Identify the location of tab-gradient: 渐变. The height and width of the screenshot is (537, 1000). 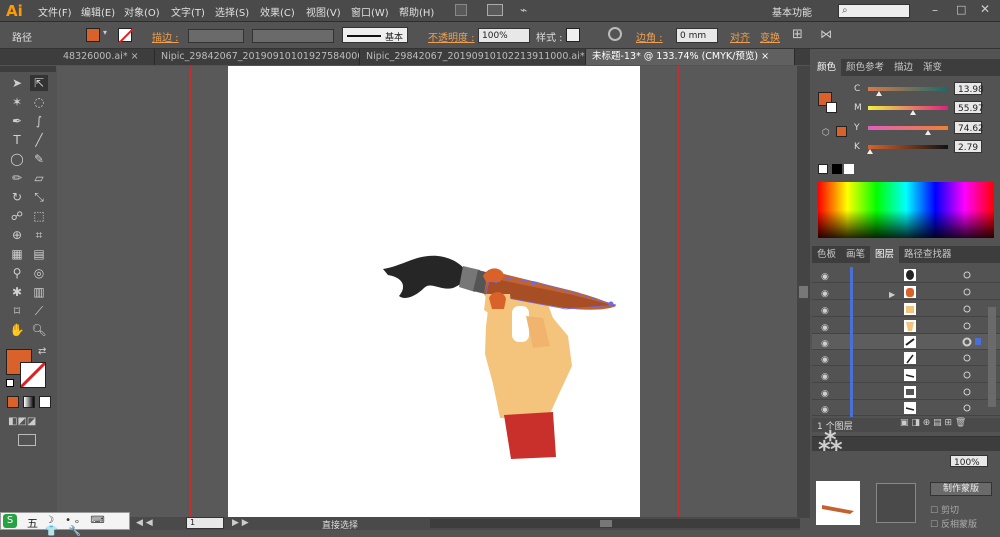
(932, 67).